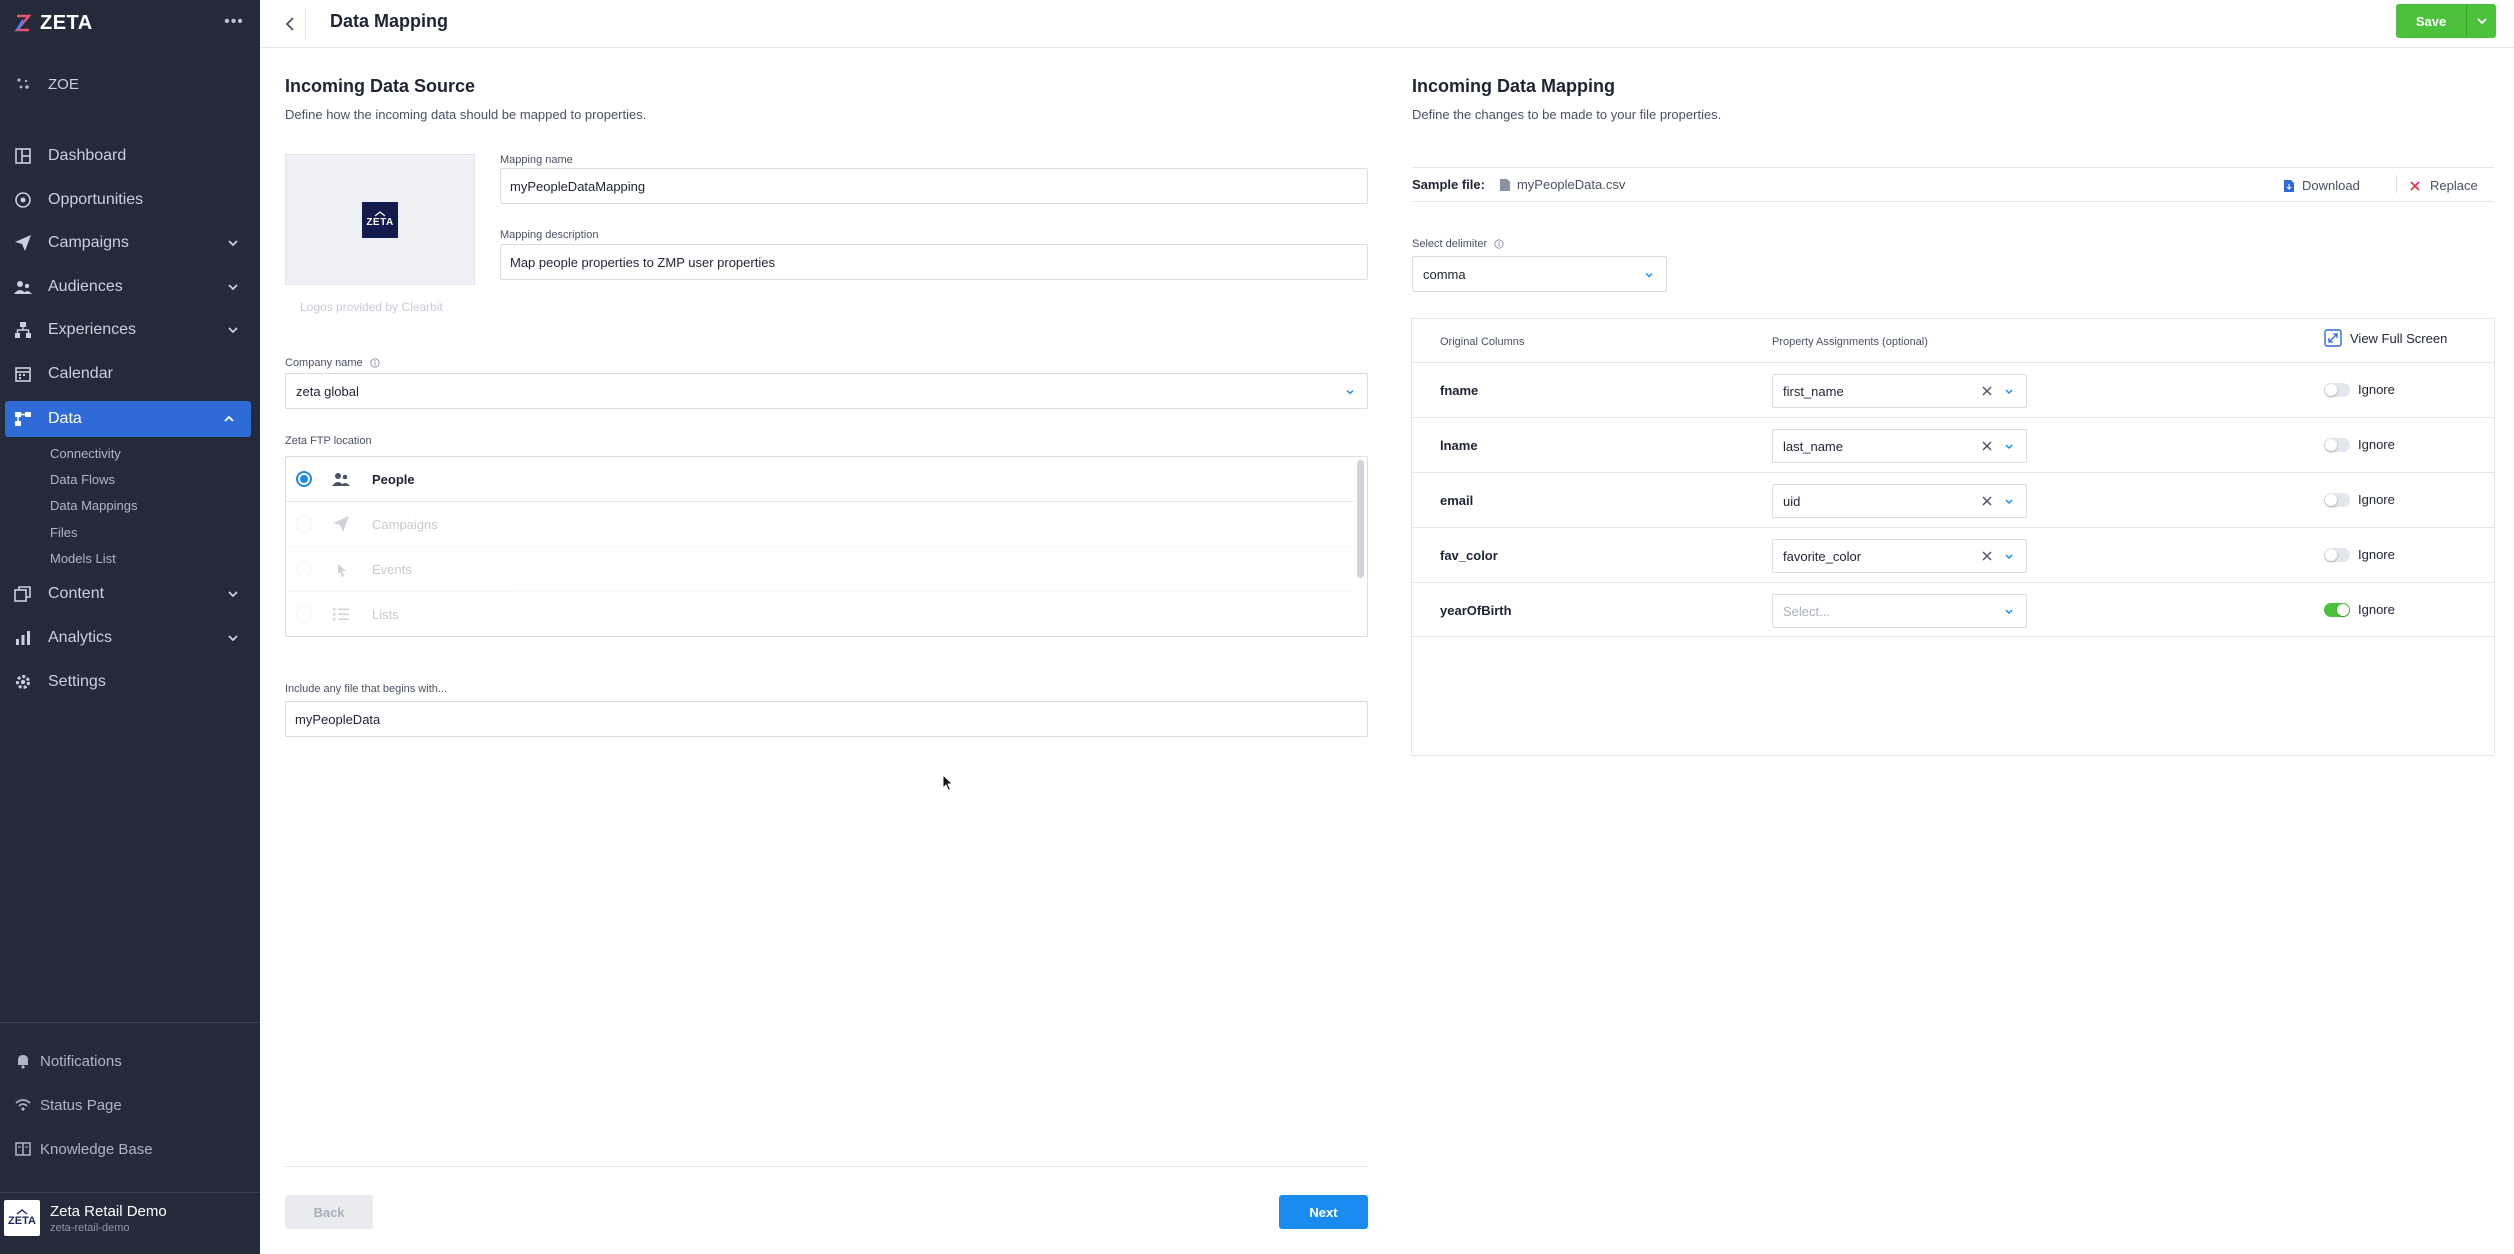 The height and width of the screenshot is (1254, 2514). What do you see at coordinates (130, 84) in the screenshot?
I see `sidebar-item-zoe: ZOE` at bounding box center [130, 84].